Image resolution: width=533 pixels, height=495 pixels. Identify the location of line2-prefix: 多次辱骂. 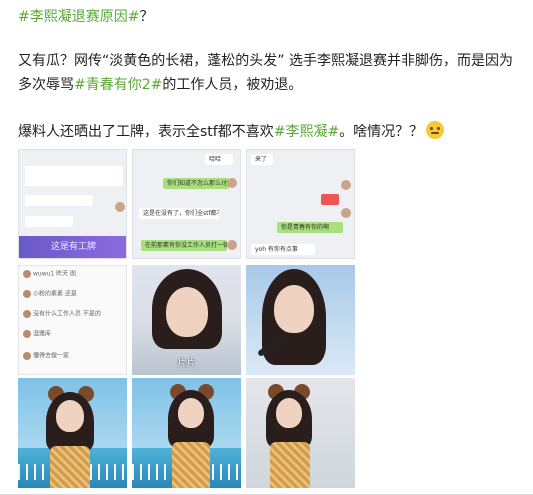
(46, 85).